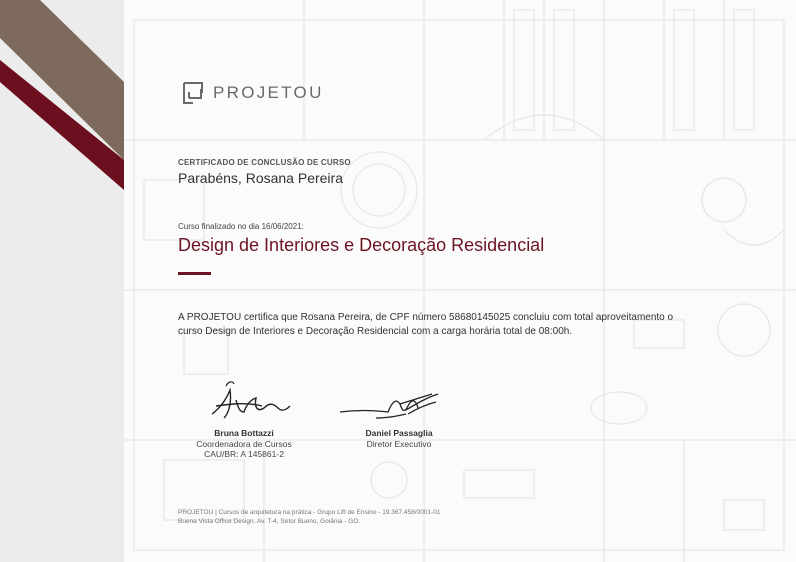 The width and height of the screenshot is (796, 562). I want to click on diagonal-bands, so click(62, 95).